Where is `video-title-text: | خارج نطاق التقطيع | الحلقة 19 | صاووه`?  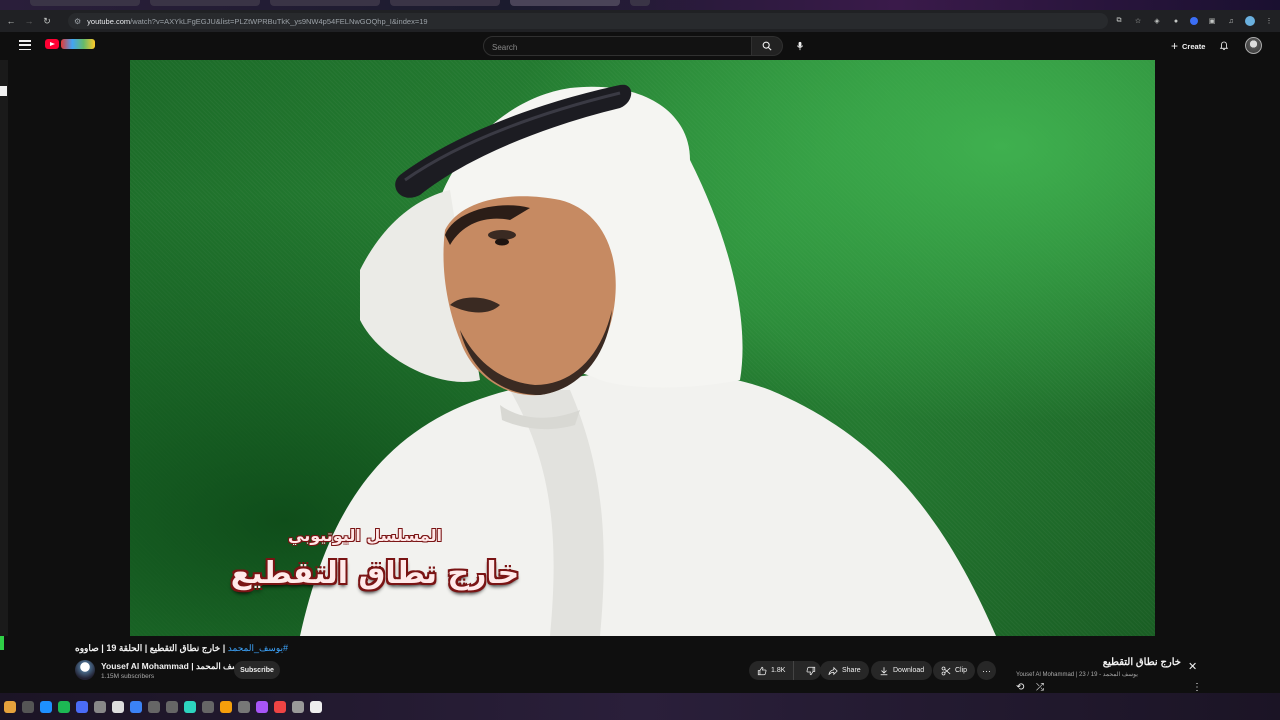 video-title-text: | خارج نطاق التقطيع | الحلقة 19 | صاووه is located at coordinates (150, 648).